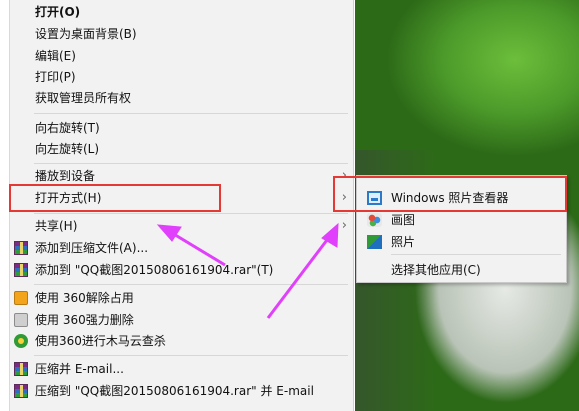  I want to click on menu-item-360-unlock: 使用 360解除占用, so click(181, 298).